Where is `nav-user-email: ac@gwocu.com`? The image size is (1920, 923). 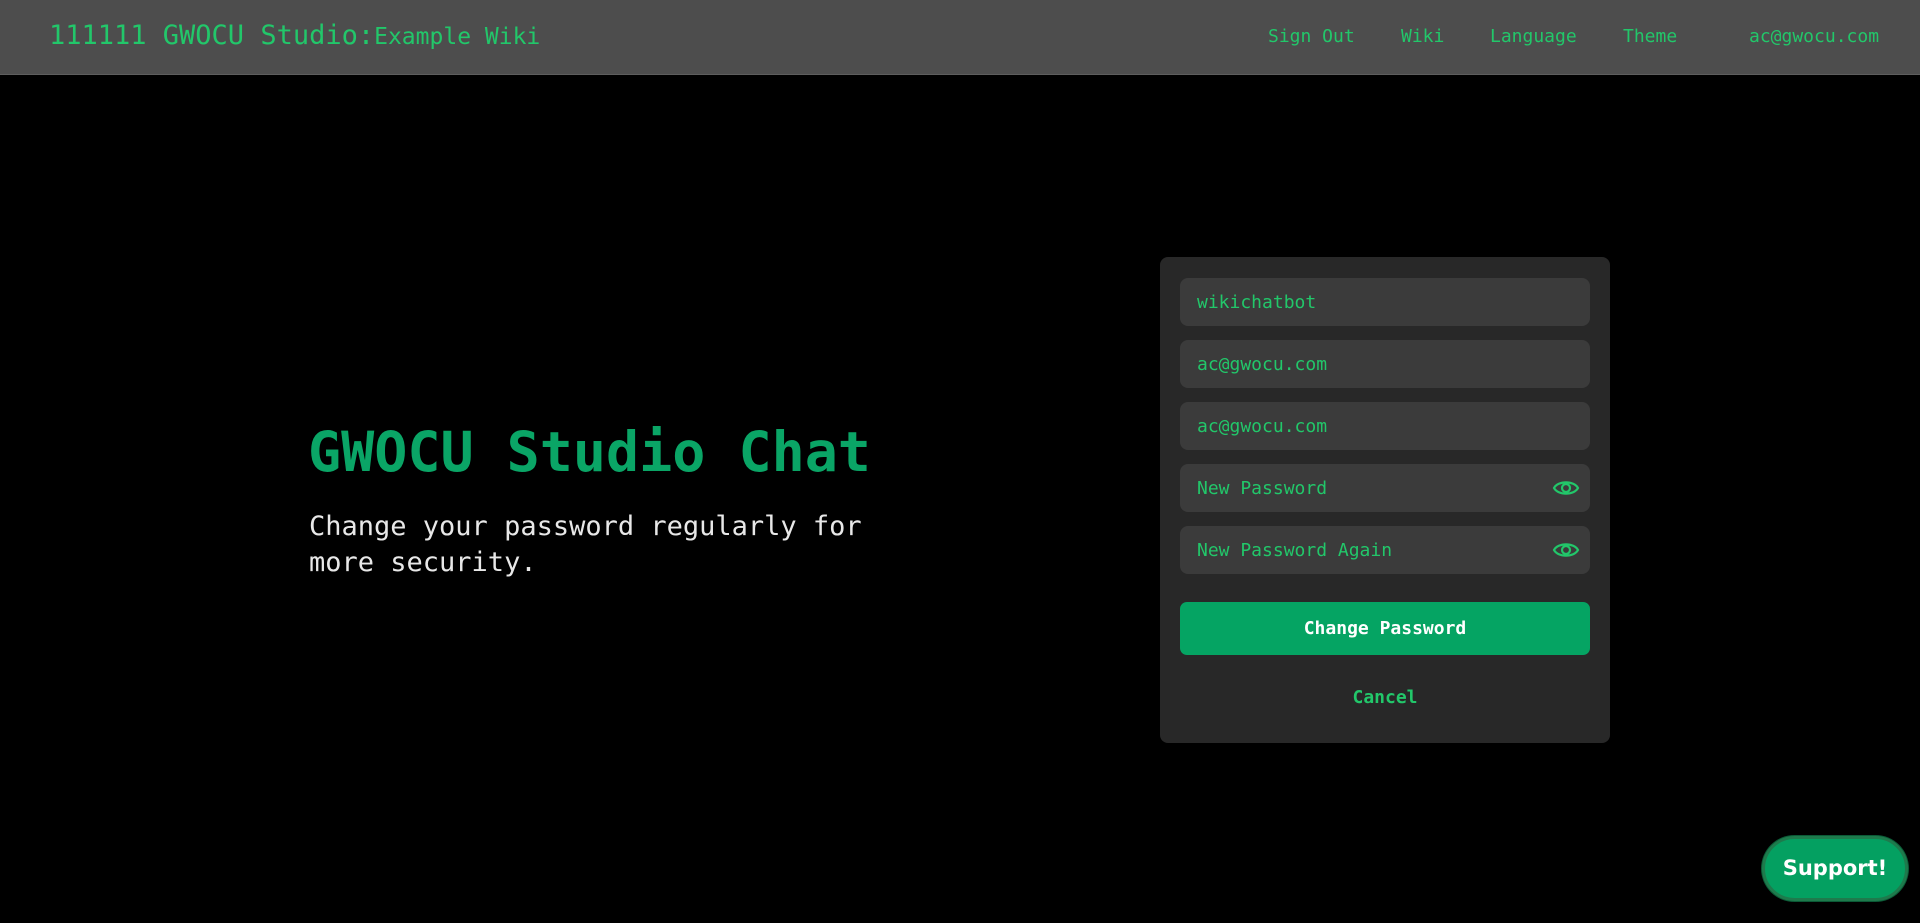
nav-user-email: ac@gwocu.com is located at coordinates (1814, 36).